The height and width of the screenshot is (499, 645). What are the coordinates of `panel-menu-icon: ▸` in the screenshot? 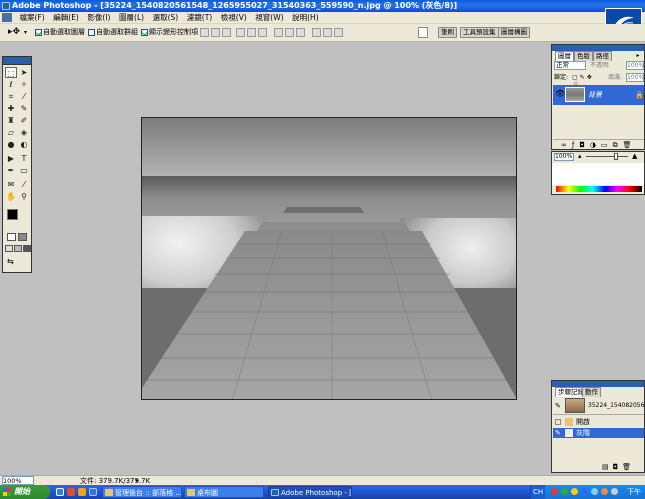 It's located at (638, 55).